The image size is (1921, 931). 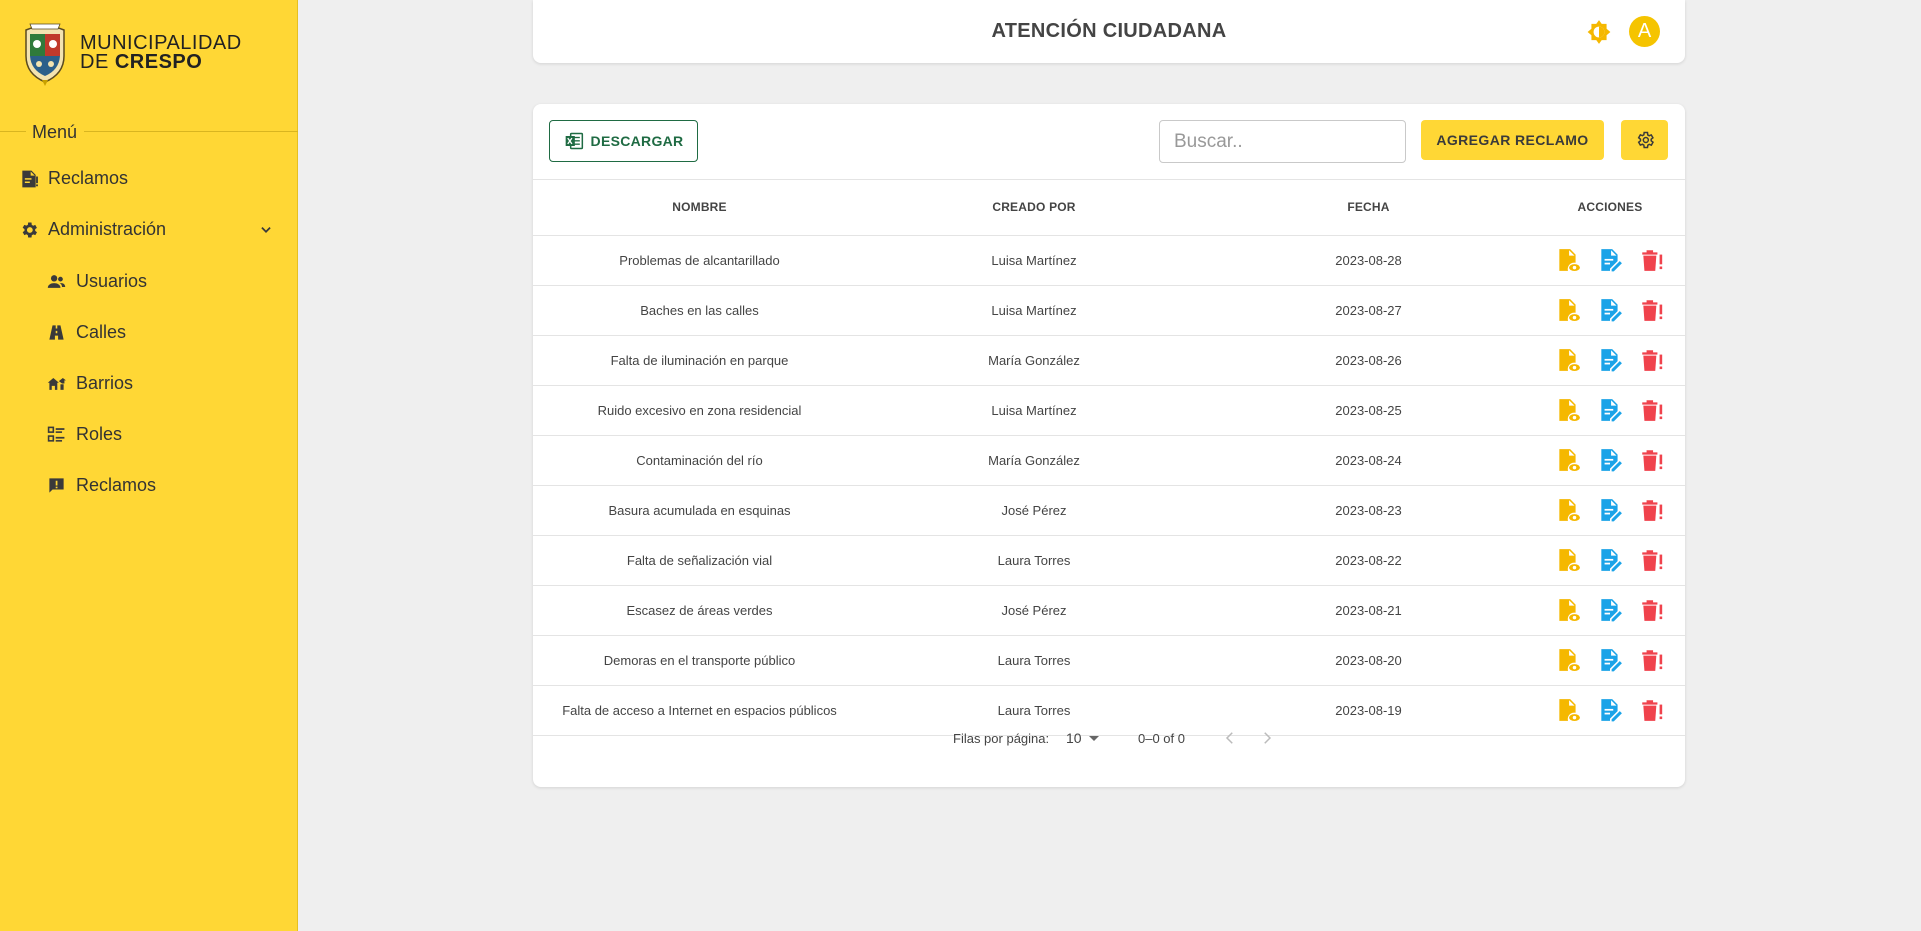 I want to click on gear-icon, so click(x=1645, y=140).